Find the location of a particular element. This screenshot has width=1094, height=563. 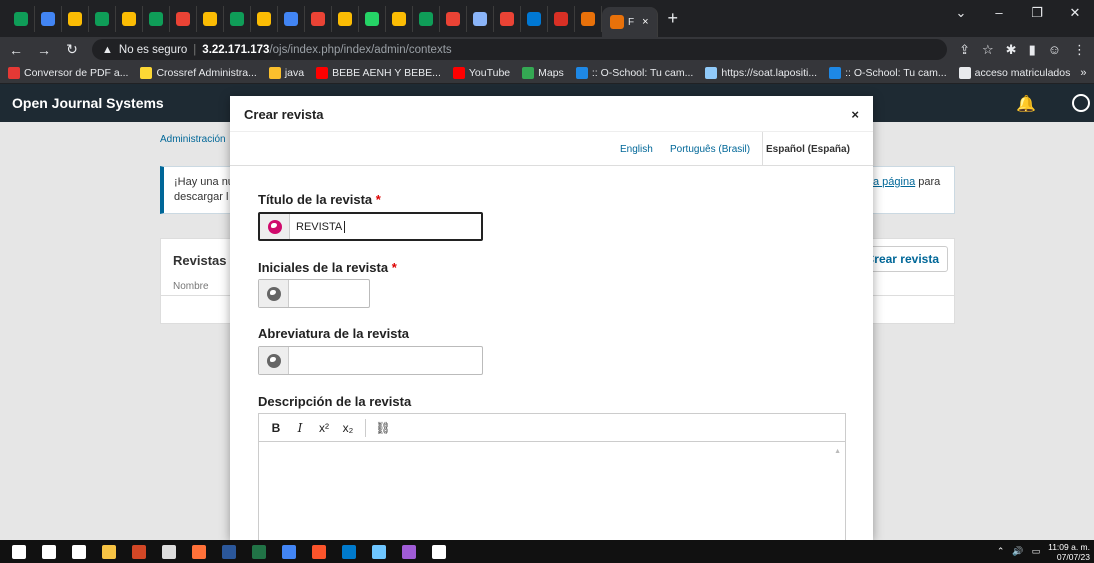

initials-field is located at coordinates (314, 293).